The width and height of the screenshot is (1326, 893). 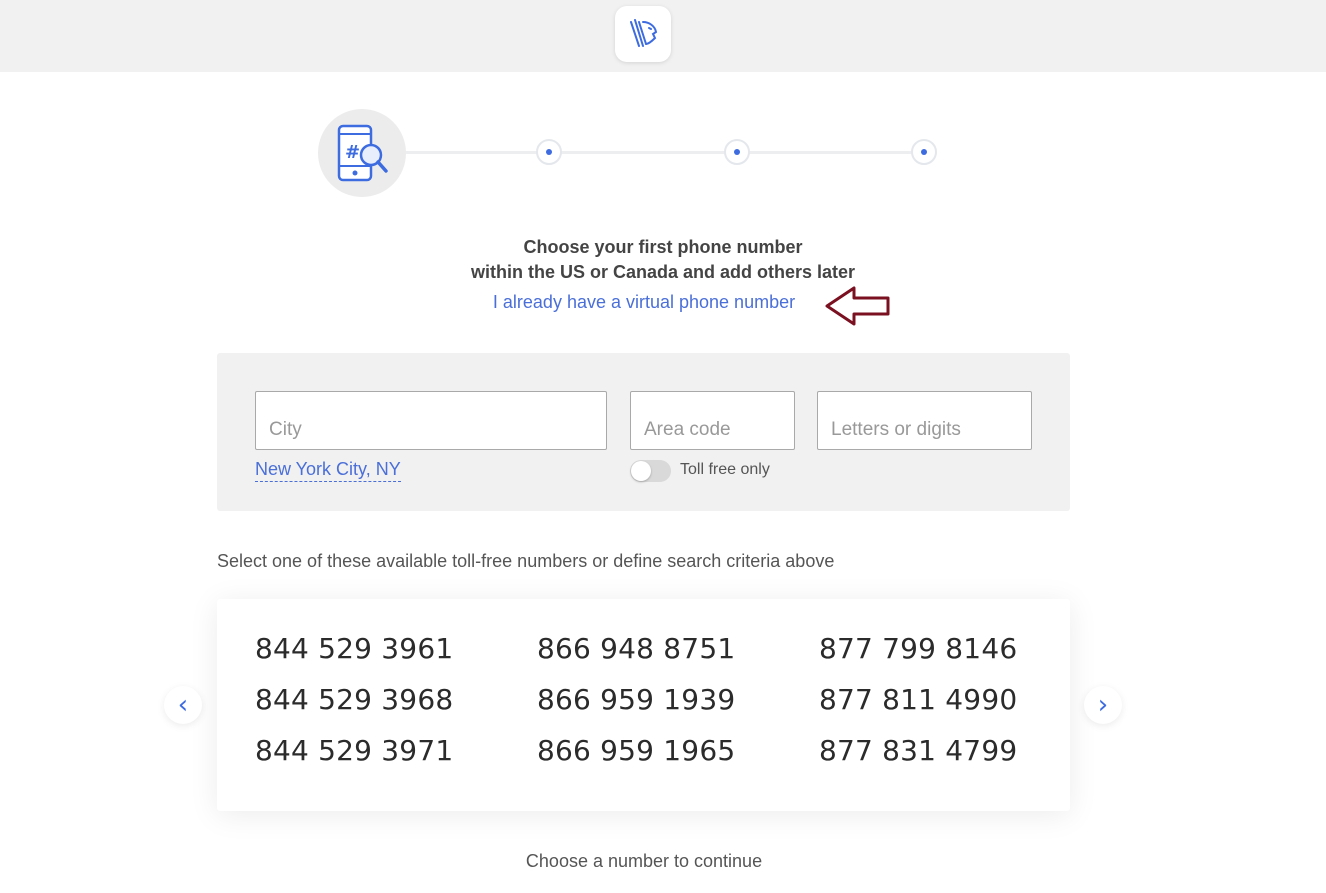 I want to click on step-current: #, so click(x=362, y=153).